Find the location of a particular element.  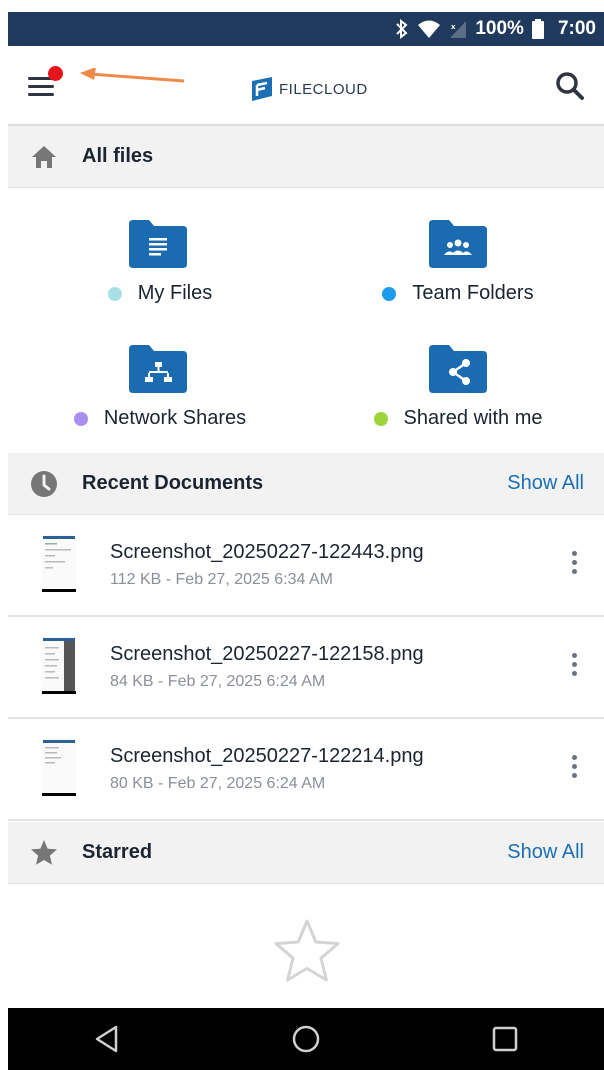

recent-documents-header: Recent Documents Show All is located at coordinates (306, 484).